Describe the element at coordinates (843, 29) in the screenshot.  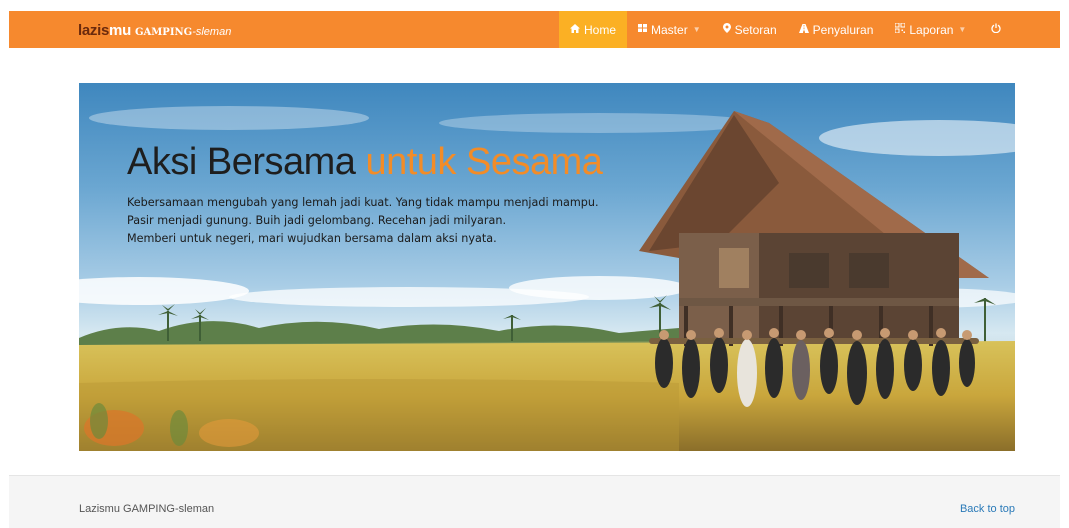
I see `nav-penyaluran-label: Penyaluran` at that location.